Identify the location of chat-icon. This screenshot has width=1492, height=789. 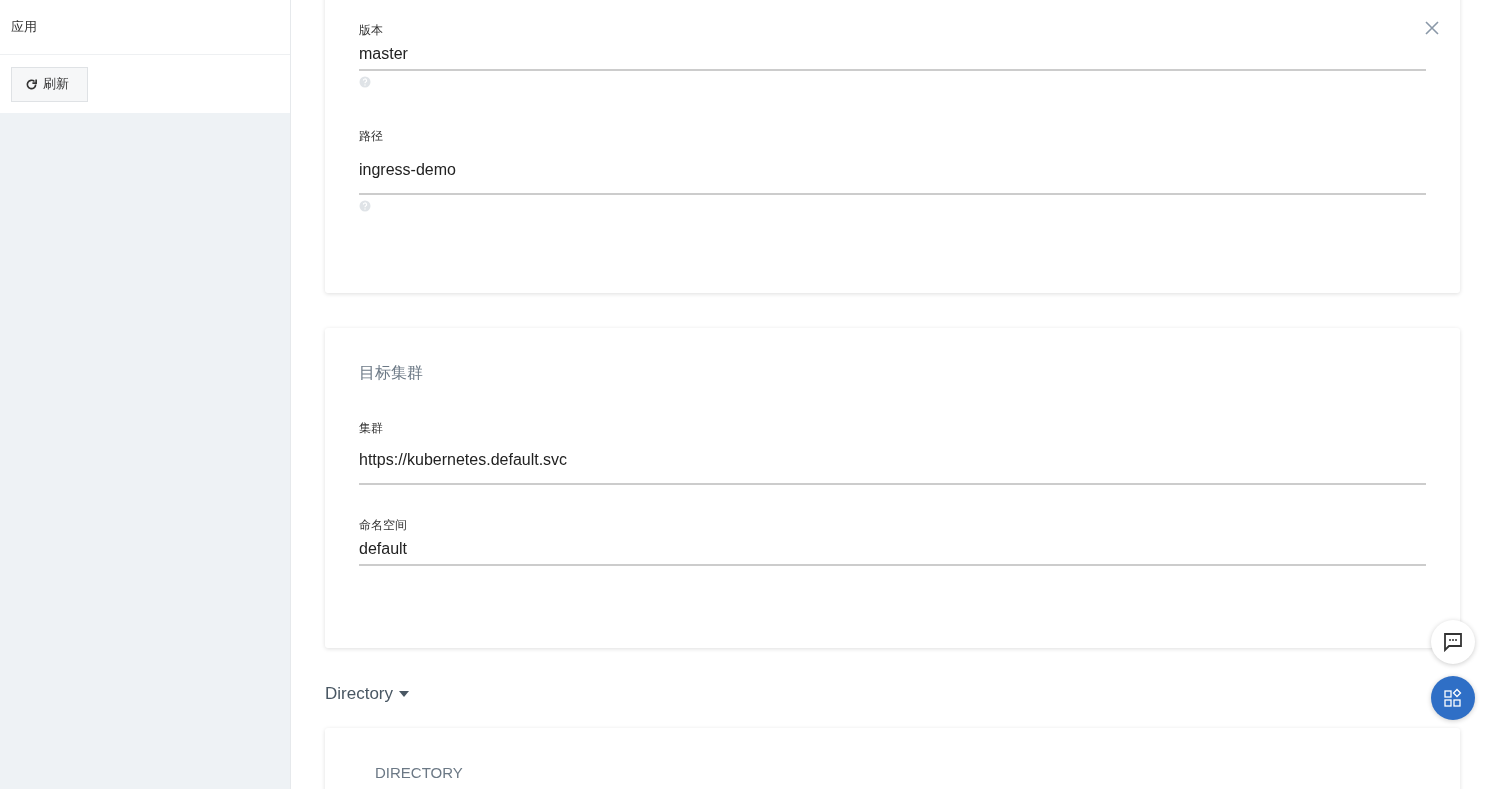
(1453, 642).